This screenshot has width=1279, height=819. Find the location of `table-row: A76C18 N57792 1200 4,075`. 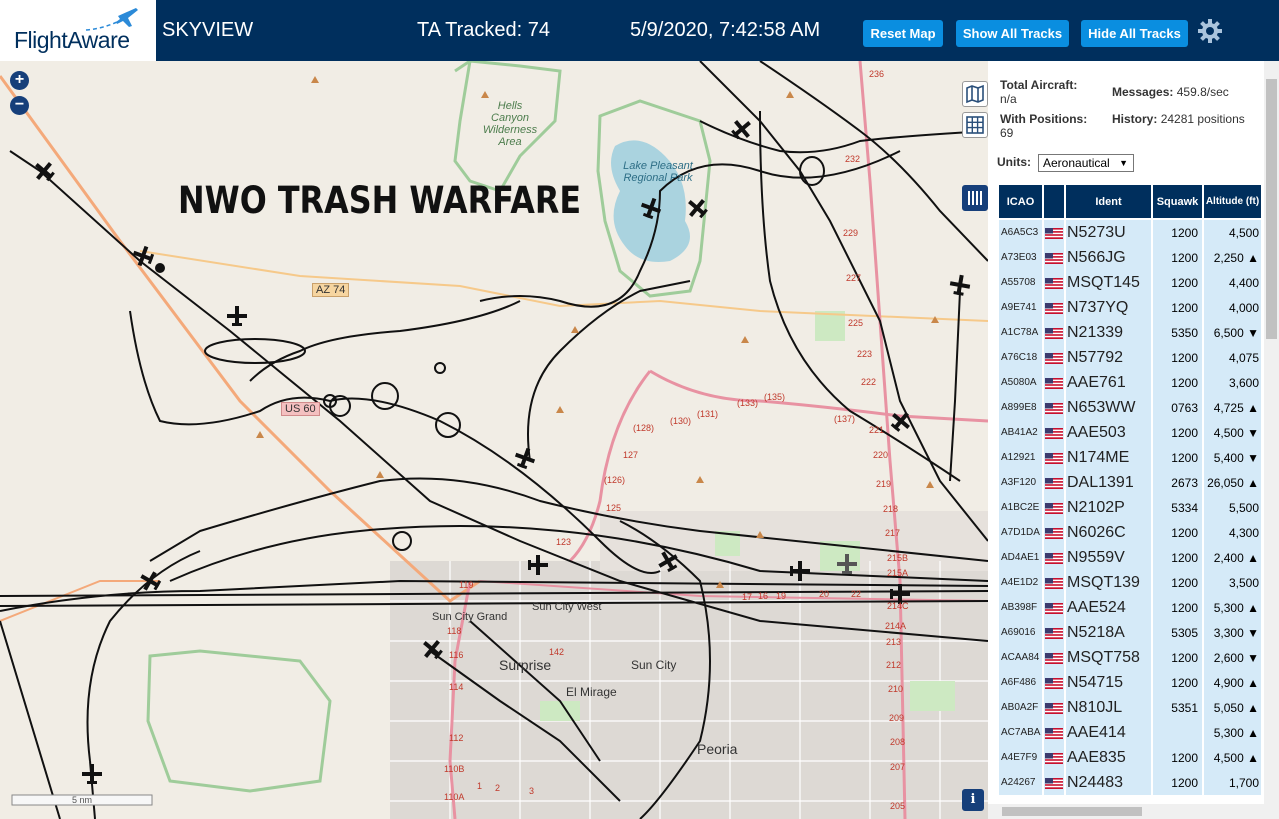

table-row: A76C18 N57792 1200 4,075 is located at coordinates (1130, 357).